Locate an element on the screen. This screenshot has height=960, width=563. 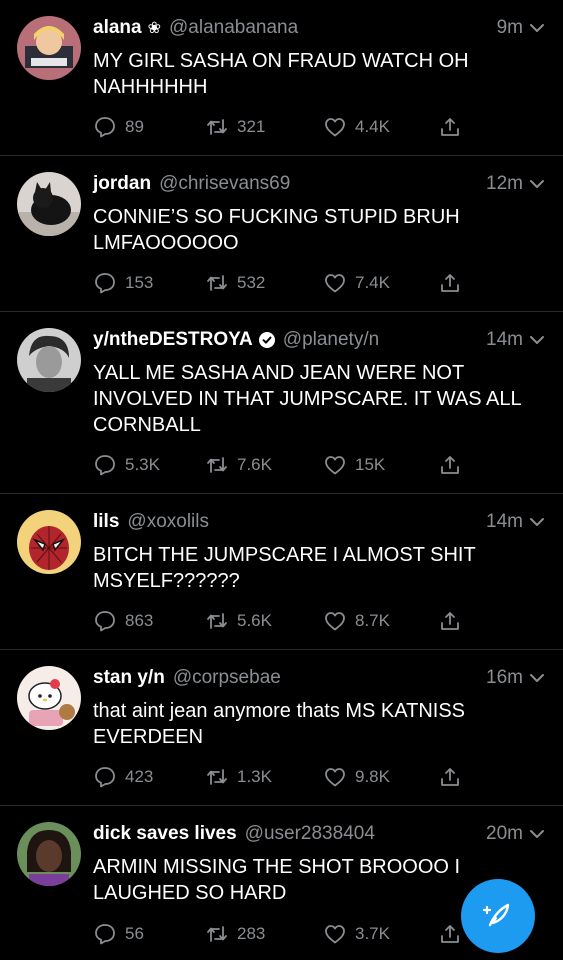
flower-badge-icon: ❀ is located at coordinates (154, 28).